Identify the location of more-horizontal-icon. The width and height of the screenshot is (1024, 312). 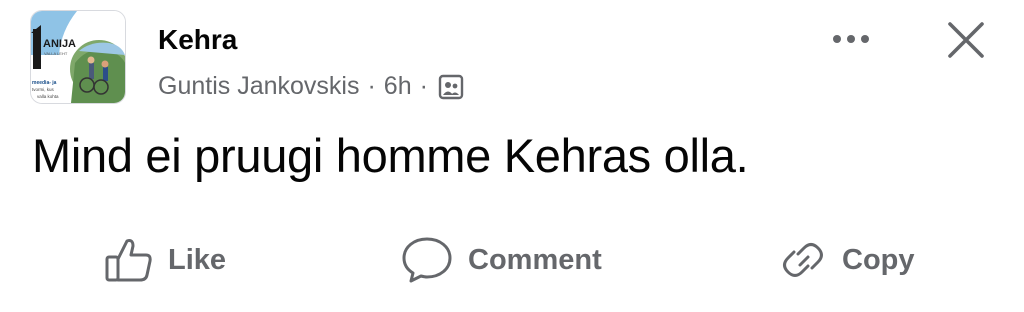
(851, 39).